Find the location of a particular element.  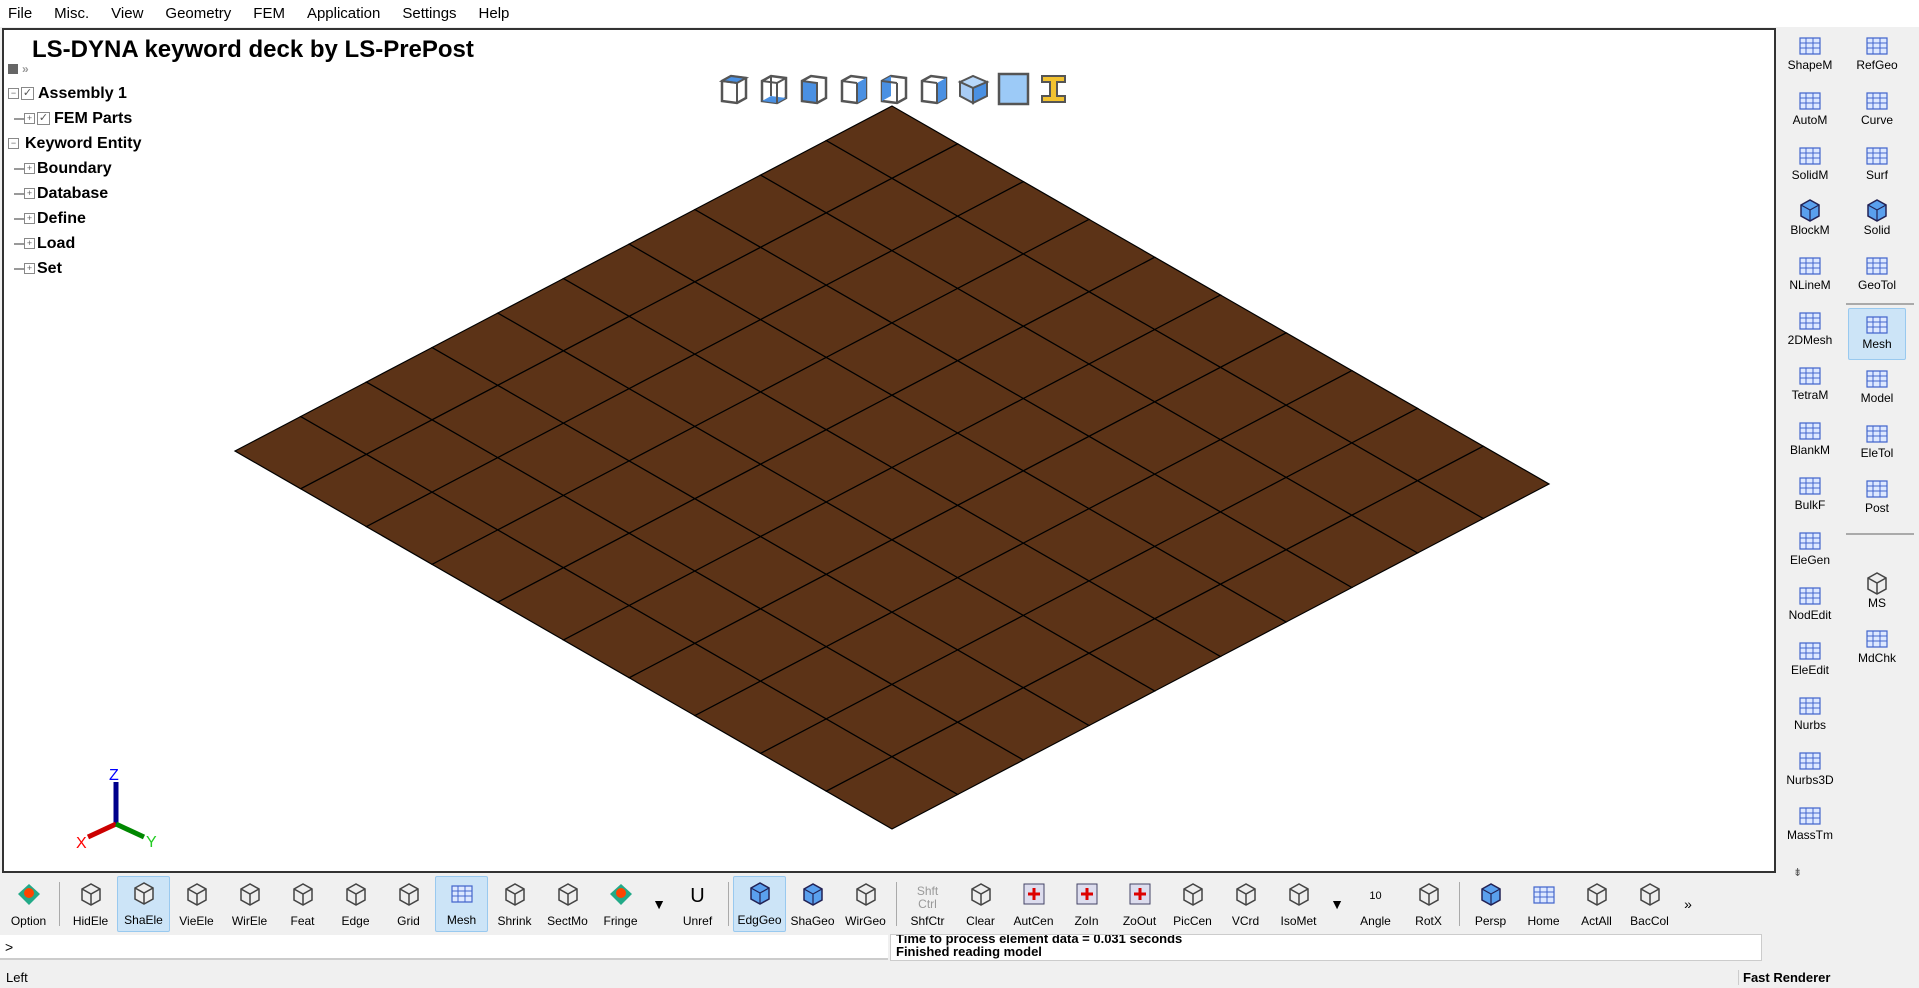

panel-button-nurbs3d: Nurbs3D is located at coordinates (1810, 771).